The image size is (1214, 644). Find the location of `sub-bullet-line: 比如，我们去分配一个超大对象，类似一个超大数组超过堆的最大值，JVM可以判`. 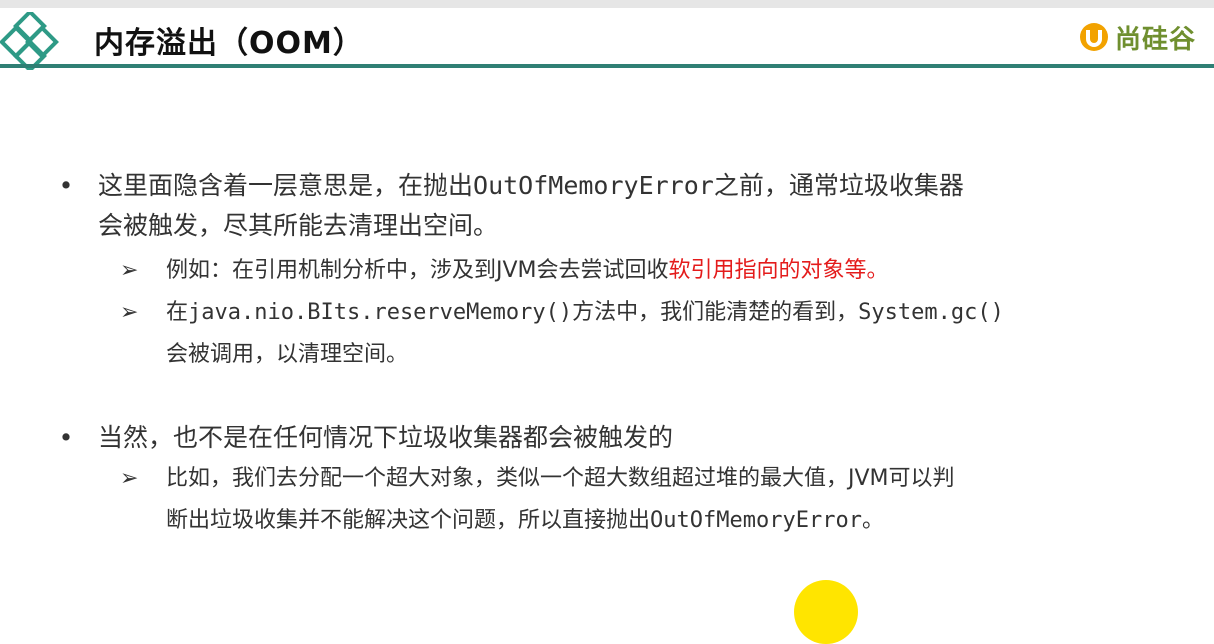

sub-bullet-line: 比如，我们去分配一个超大对象，类似一个超大数组超过堆的最大值，JVM可以判 is located at coordinates (560, 478).